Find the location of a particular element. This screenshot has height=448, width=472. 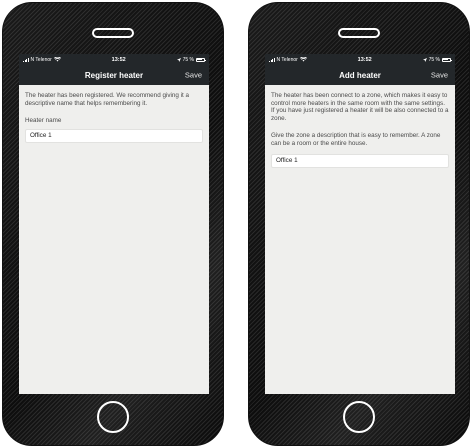

page-title: Add heater is located at coordinates (360, 75).